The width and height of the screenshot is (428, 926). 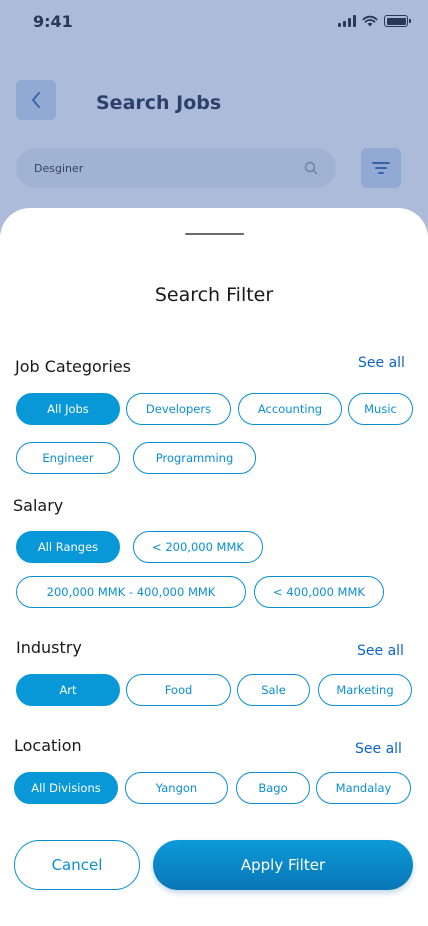 I want to click on apply-filter-button: Apply Filter, so click(x=283, y=865).